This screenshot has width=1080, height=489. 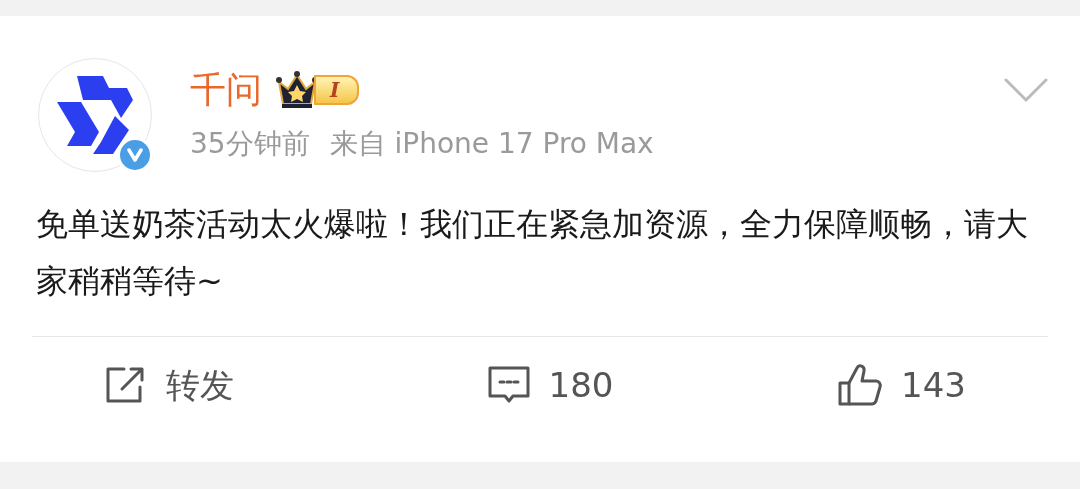 What do you see at coordinates (901, 385) in the screenshot?
I see `like-button: 143` at bounding box center [901, 385].